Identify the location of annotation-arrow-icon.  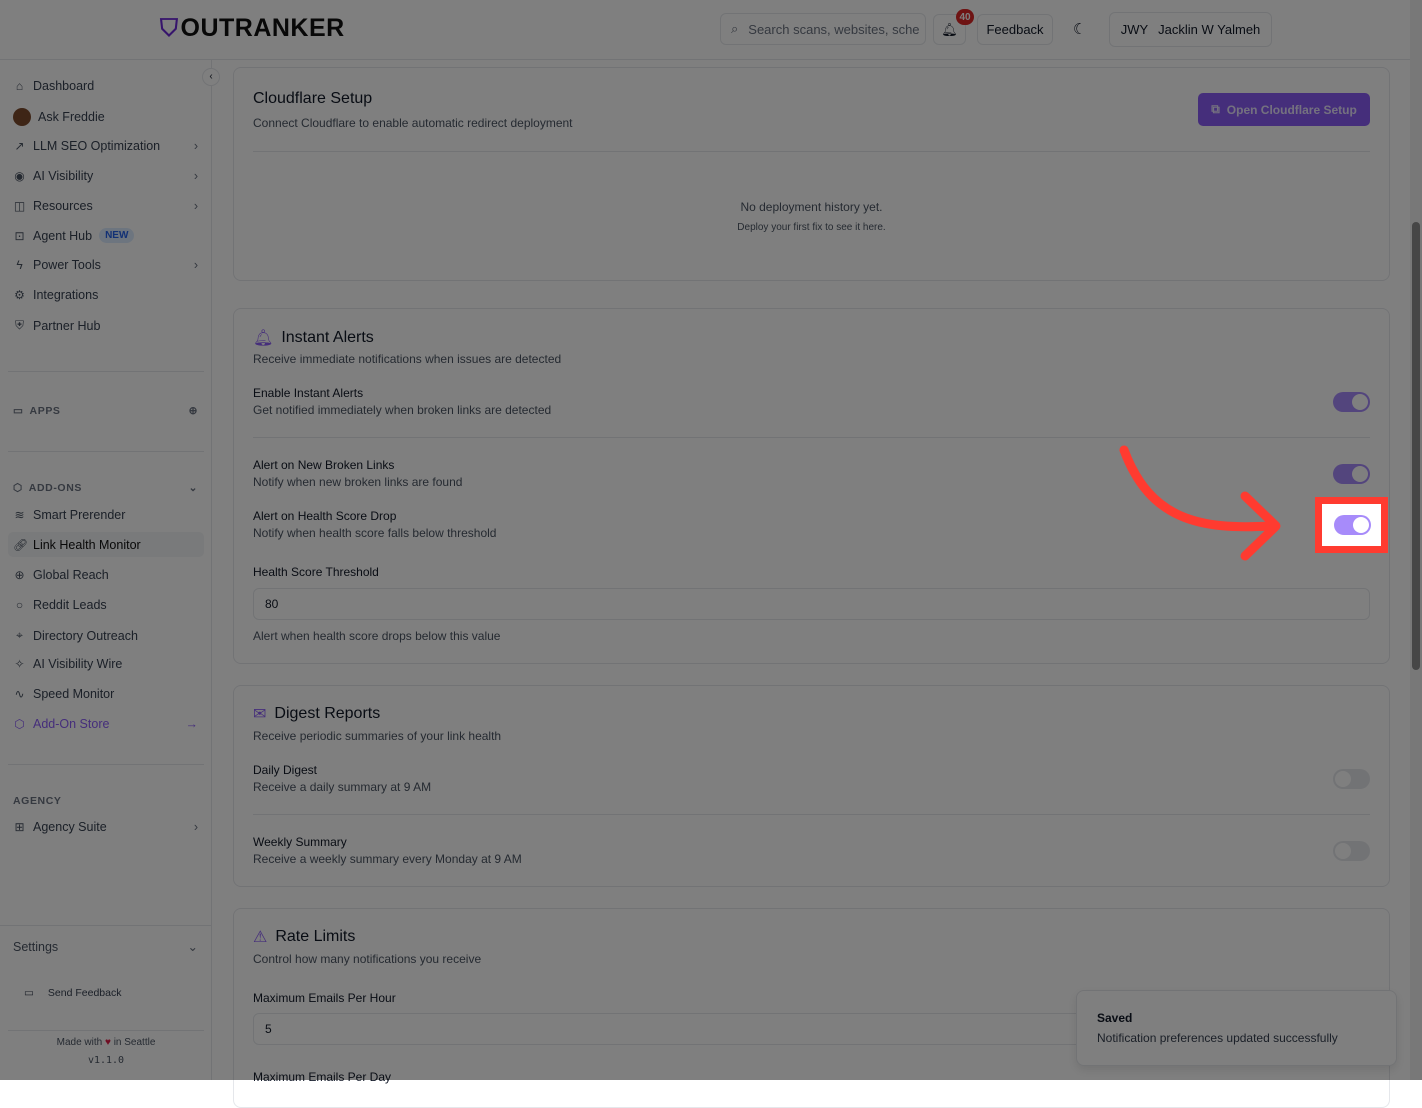
(1200, 503).